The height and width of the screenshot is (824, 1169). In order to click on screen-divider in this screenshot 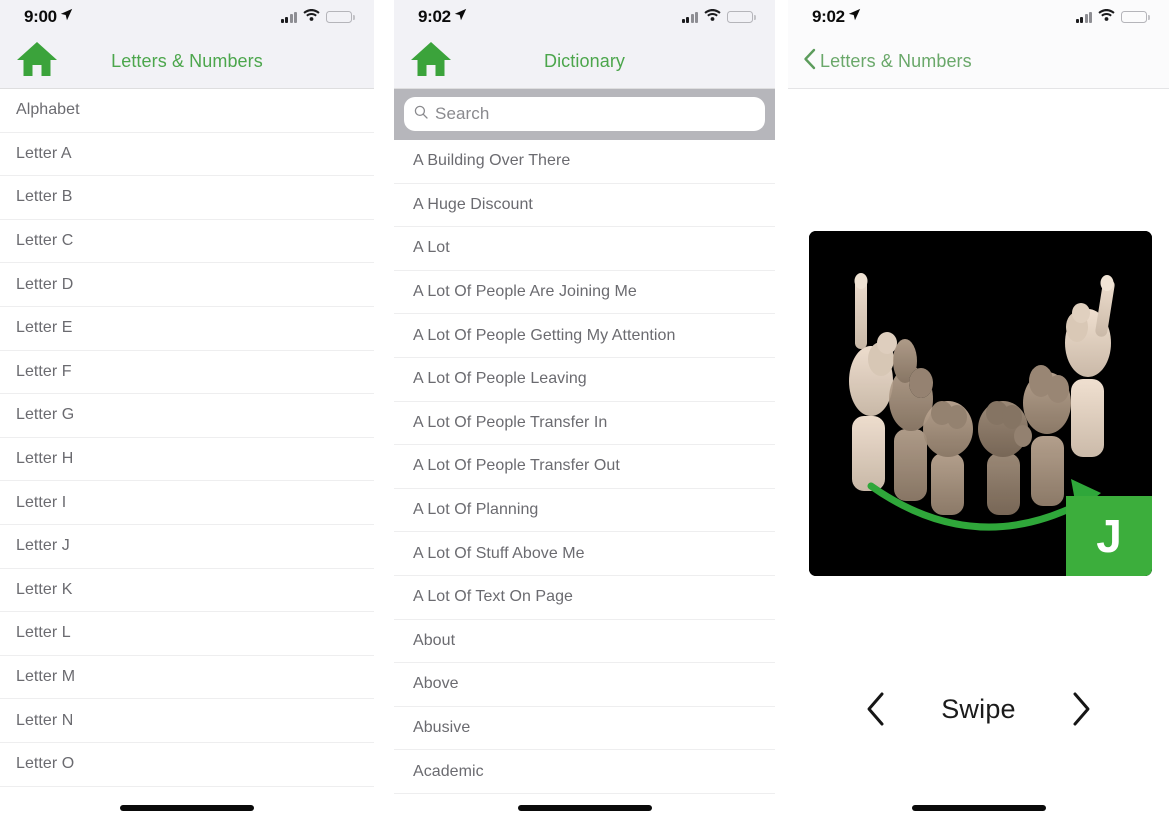, I will do `click(384, 412)`.